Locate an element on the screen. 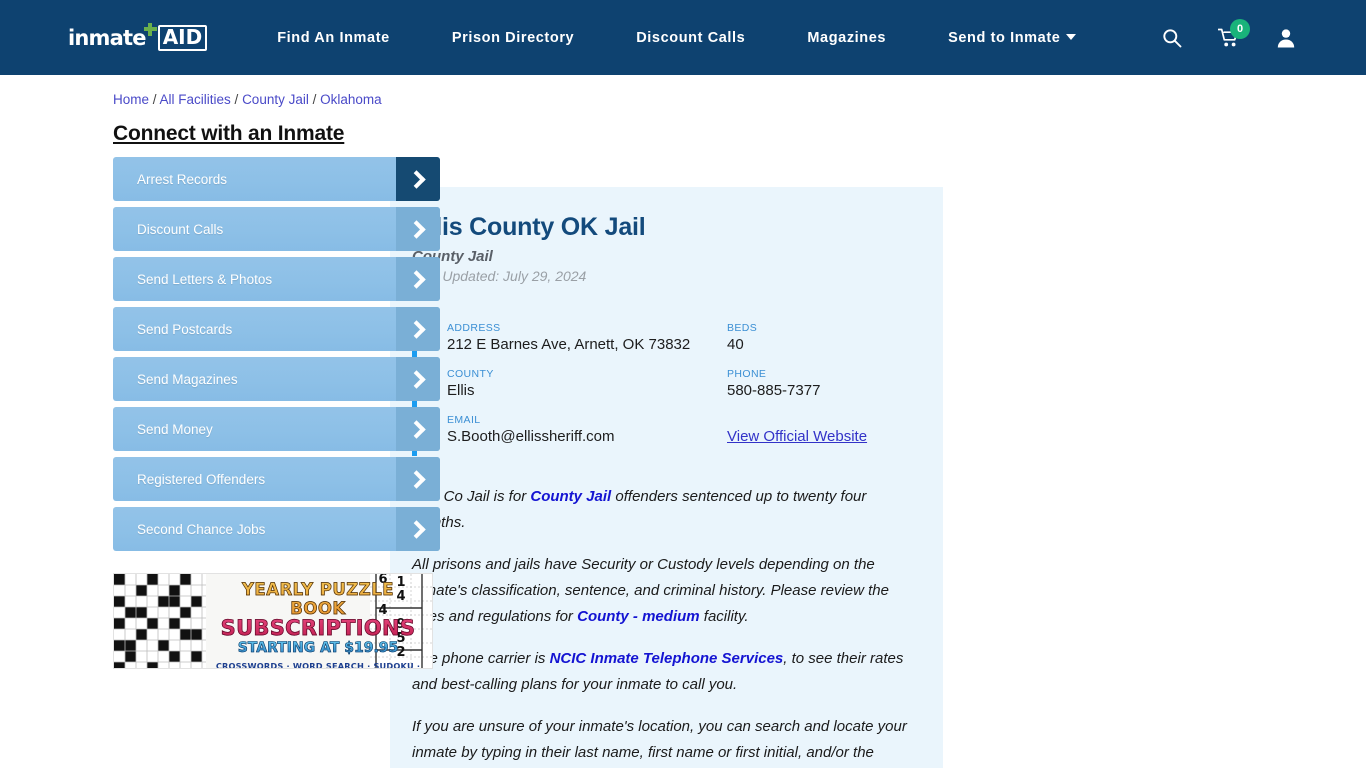 The image size is (1366, 768). sidebar-item-discount-calls: Discount Calls is located at coordinates (276, 229).